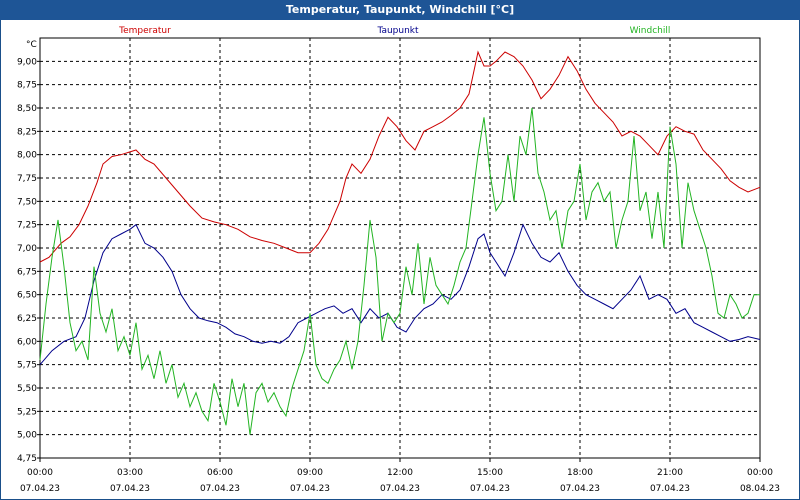 Image resolution: width=800 pixels, height=500 pixels. What do you see at coordinates (27, 62) in the screenshot?
I see `y-tick-label: 9,00` at bounding box center [27, 62].